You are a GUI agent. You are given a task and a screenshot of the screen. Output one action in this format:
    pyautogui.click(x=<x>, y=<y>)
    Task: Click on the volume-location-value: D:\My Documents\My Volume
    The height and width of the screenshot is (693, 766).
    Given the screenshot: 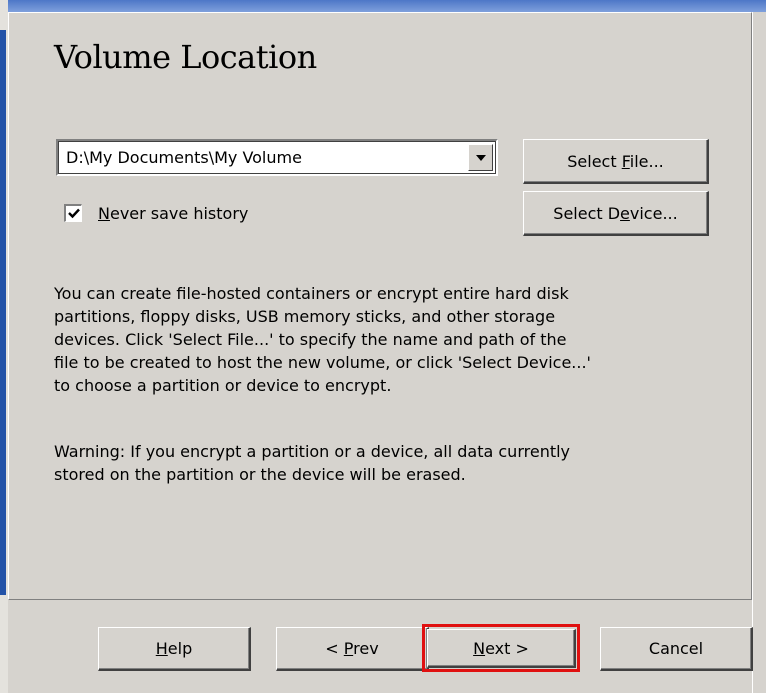 What is the action you would take?
    pyautogui.click(x=184, y=157)
    